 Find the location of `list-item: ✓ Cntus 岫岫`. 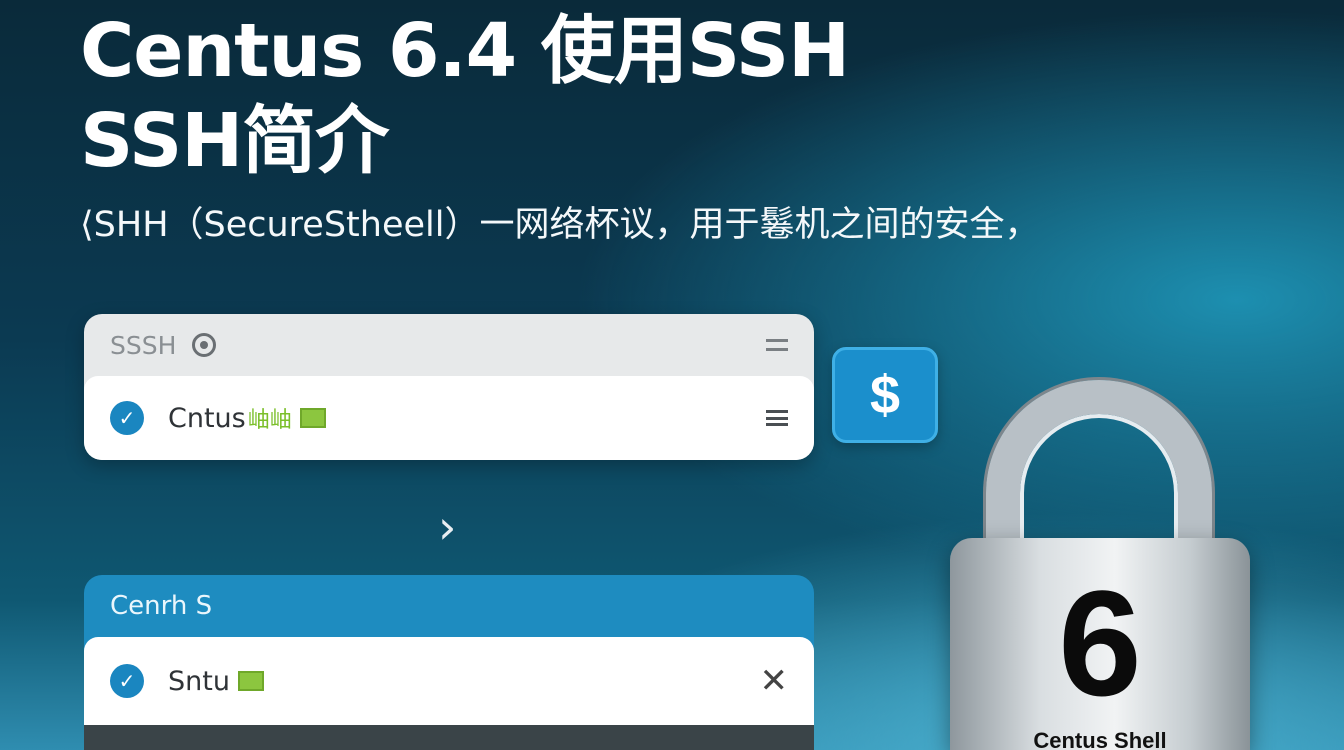

list-item: ✓ Cntus 岫岫 is located at coordinates (449, 418).